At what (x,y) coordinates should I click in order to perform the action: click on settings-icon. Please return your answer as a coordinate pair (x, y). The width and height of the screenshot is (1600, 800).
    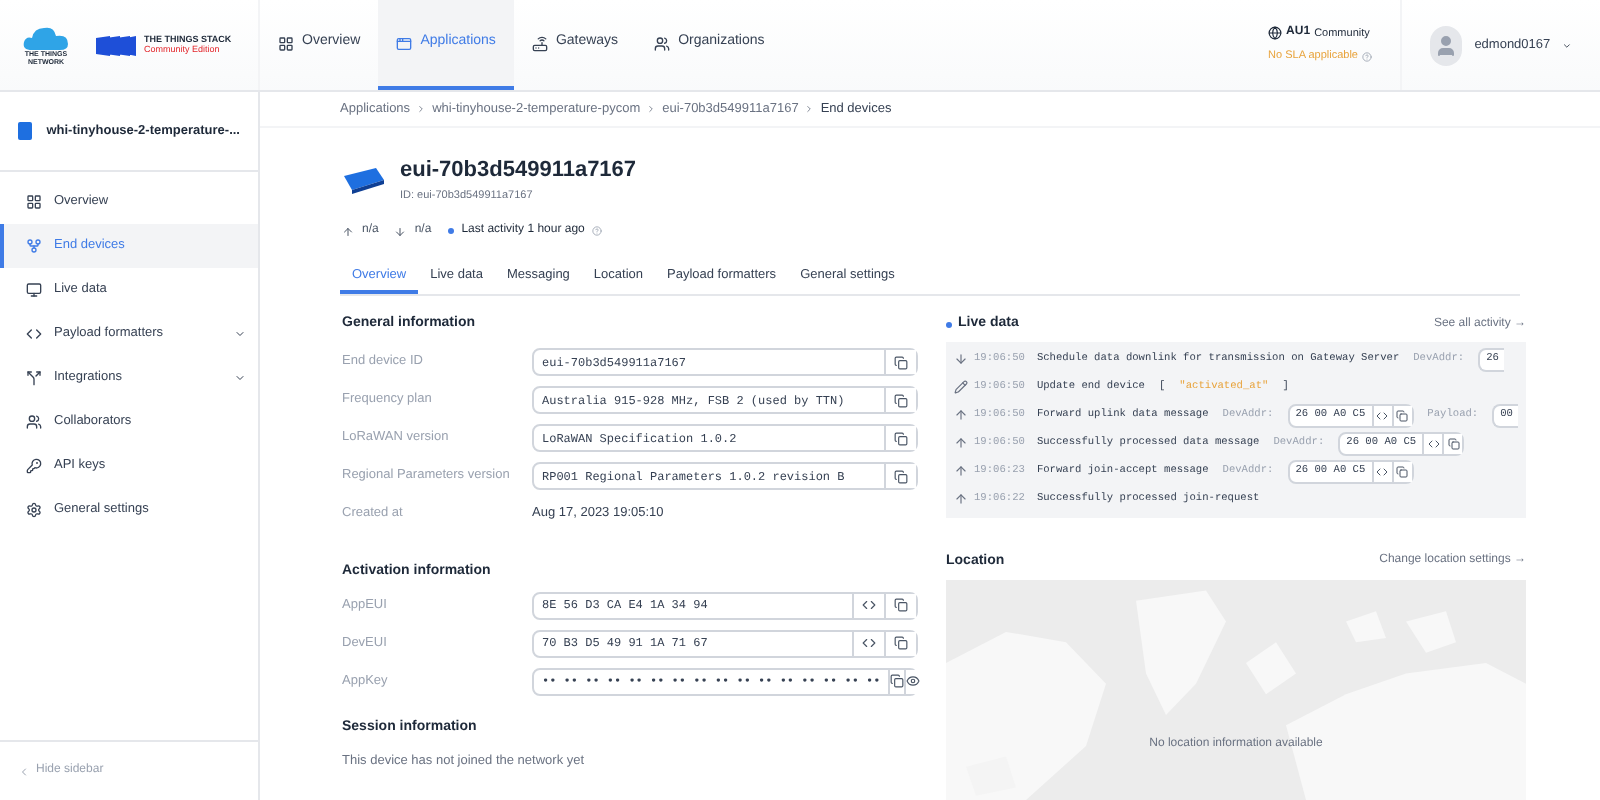
    Looking at the image, I should click on (34, 510).